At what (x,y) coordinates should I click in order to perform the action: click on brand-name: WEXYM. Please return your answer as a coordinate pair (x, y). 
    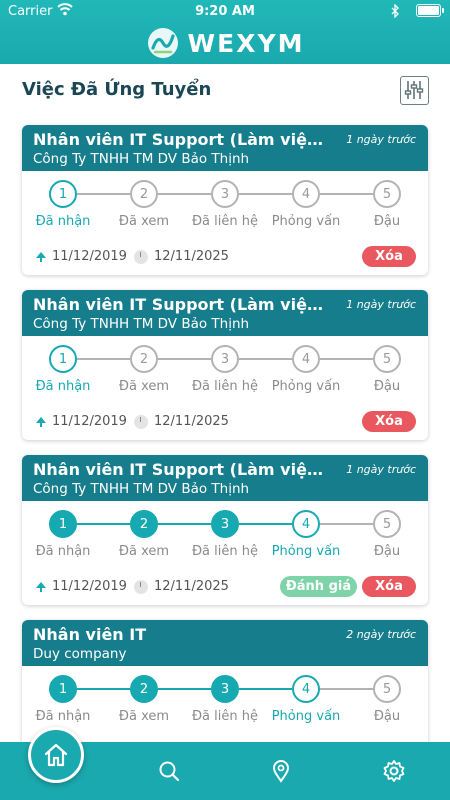
    Looking at the image, I should click on (246, 43).